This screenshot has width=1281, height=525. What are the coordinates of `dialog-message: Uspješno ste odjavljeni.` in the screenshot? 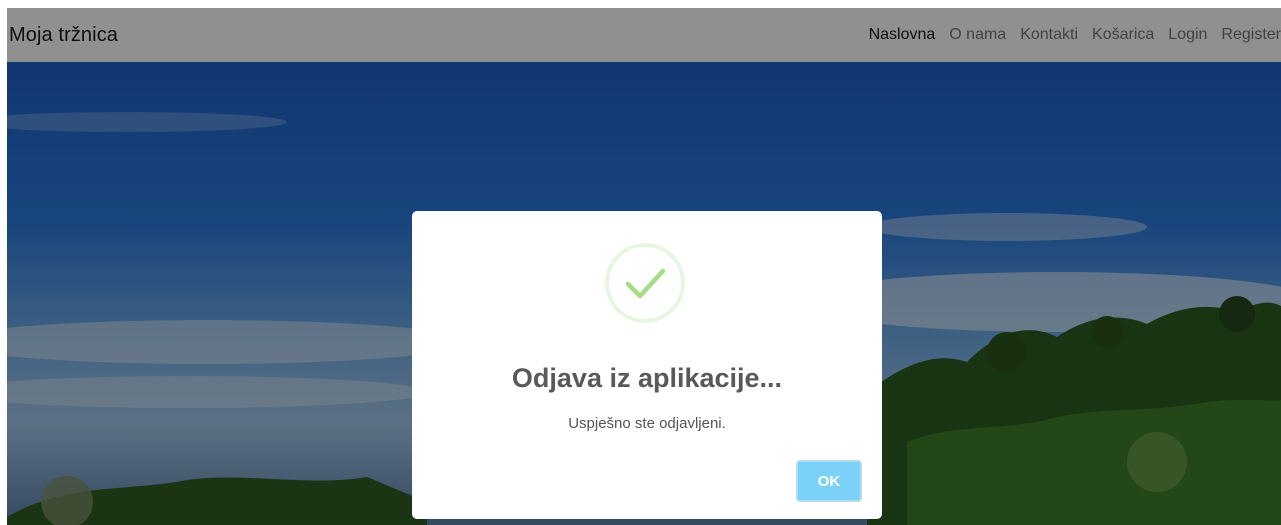 It's located at (647, 423).